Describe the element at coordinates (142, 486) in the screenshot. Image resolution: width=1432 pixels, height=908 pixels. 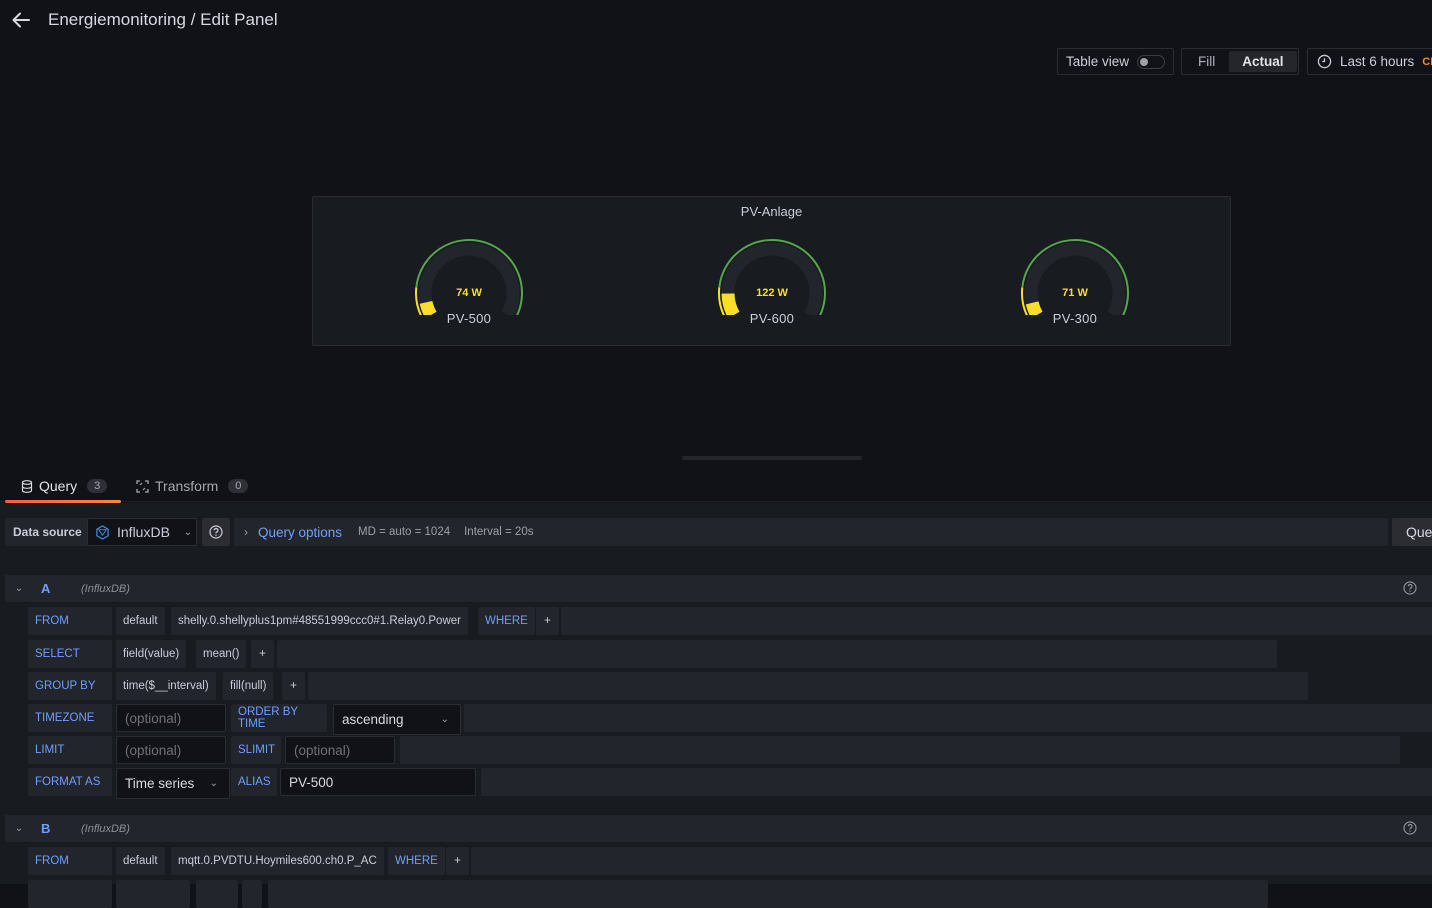
I see `transform-icon` at that location.